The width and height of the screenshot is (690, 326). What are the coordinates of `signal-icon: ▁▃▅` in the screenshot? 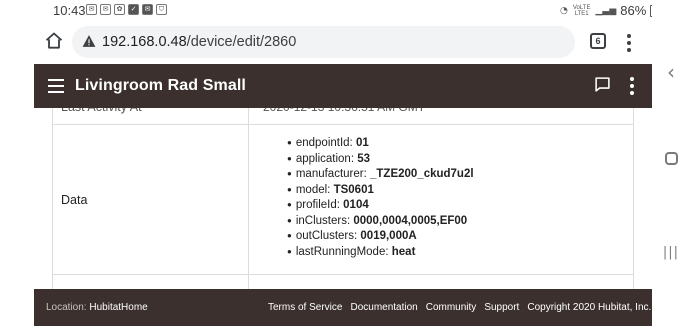 It's located at (606, 10).